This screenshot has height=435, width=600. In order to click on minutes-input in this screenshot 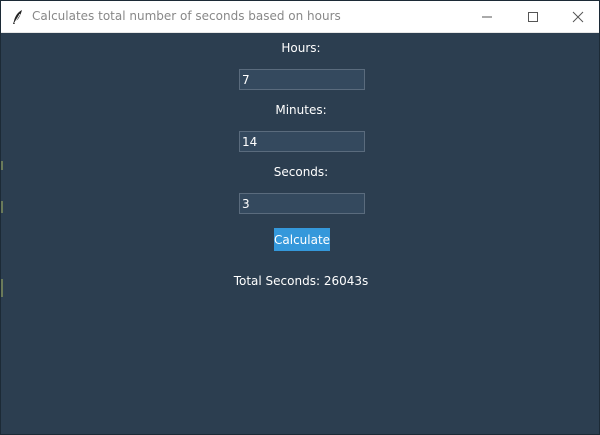, I will do `click(302, 141)`.